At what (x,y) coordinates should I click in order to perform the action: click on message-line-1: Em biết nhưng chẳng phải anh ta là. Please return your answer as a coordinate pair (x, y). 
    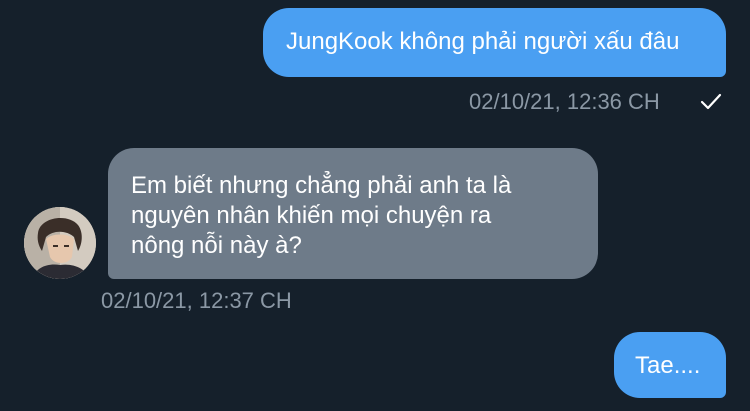
    Looking at the image, I should click on (321, 185).